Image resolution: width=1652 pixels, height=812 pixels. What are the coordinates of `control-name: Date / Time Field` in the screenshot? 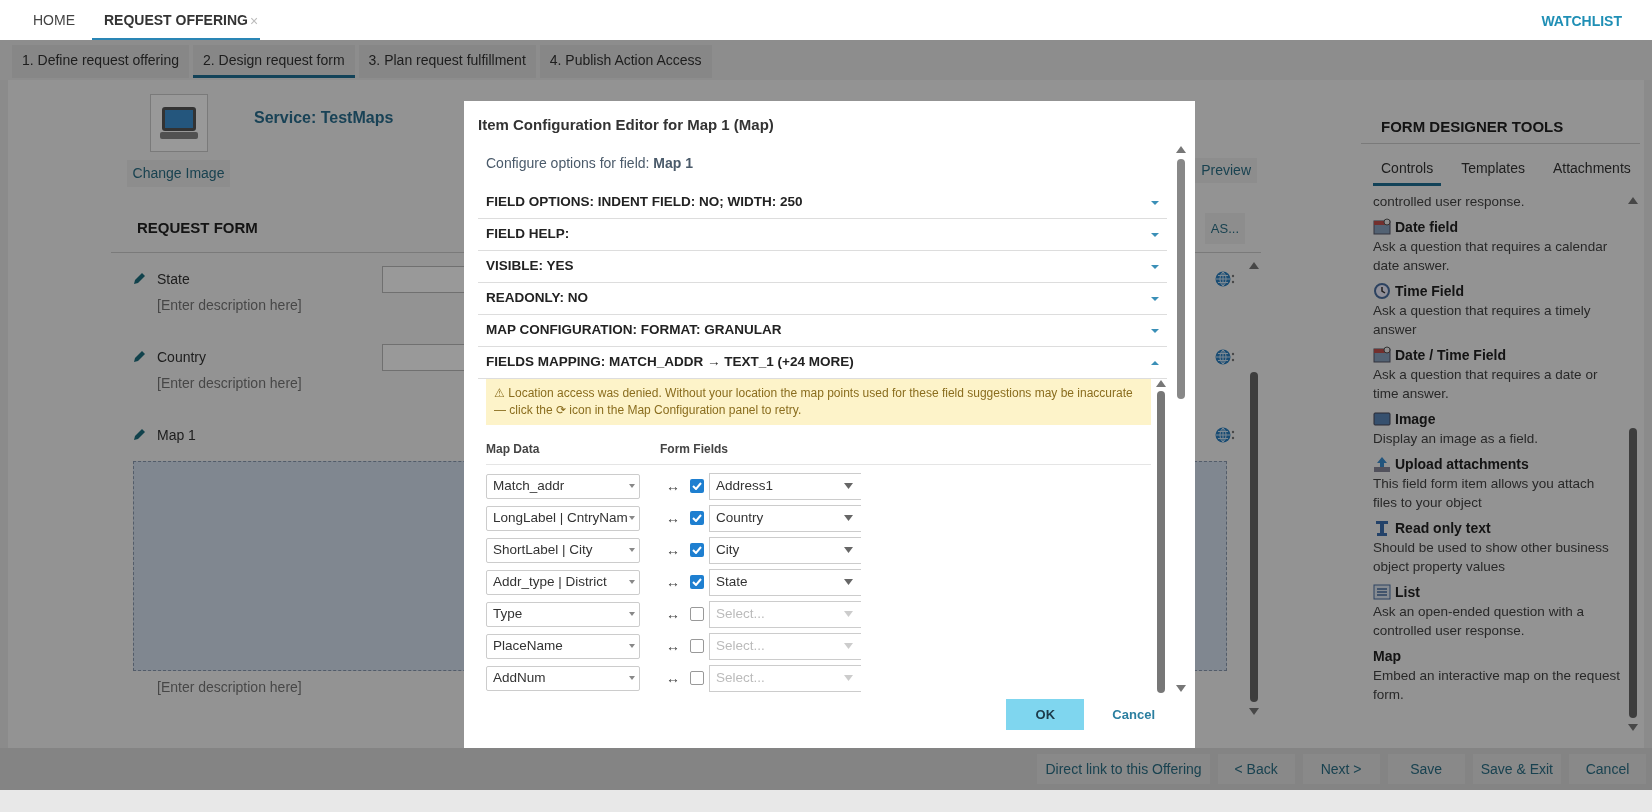 It's located at (1450, 355).